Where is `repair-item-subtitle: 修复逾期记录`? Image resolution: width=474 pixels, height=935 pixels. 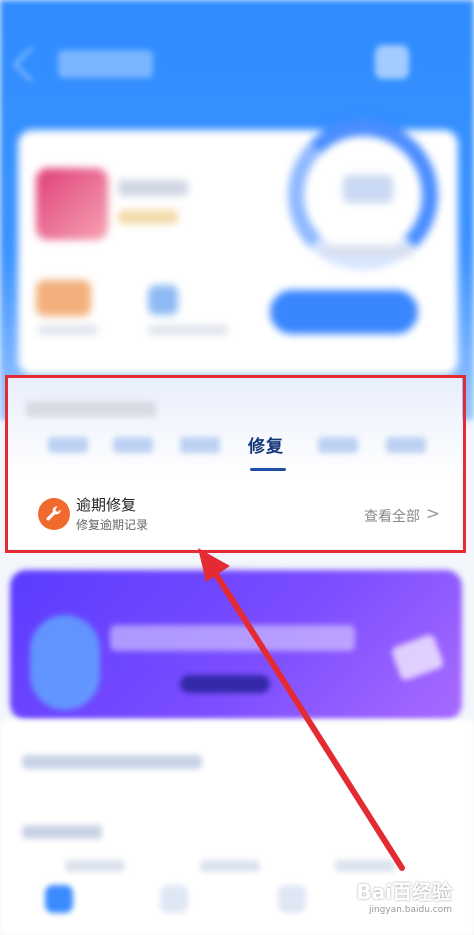 repair-item-subtitle: 修复逾期记录 is located at coordinates (112, 525).